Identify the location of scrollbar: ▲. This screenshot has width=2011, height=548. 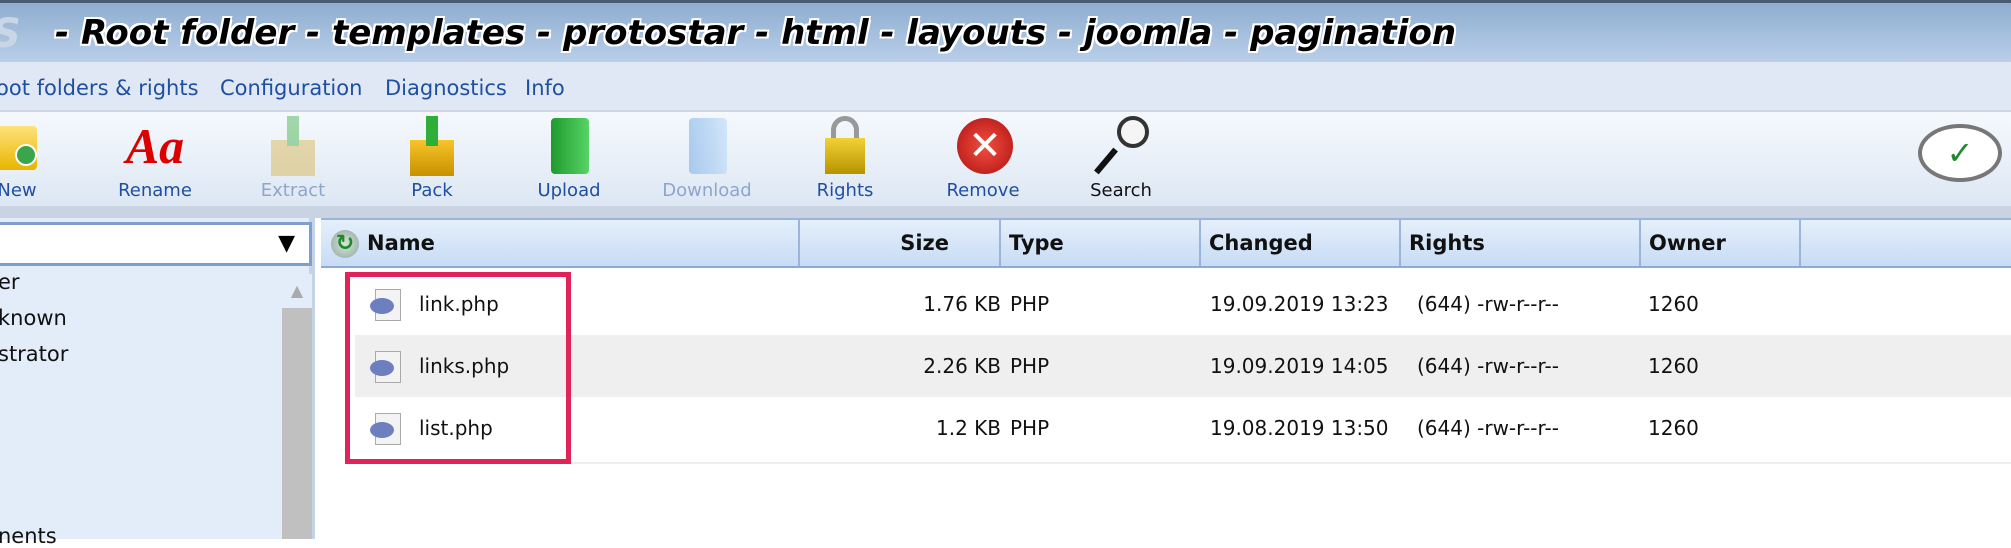
(297, 406).